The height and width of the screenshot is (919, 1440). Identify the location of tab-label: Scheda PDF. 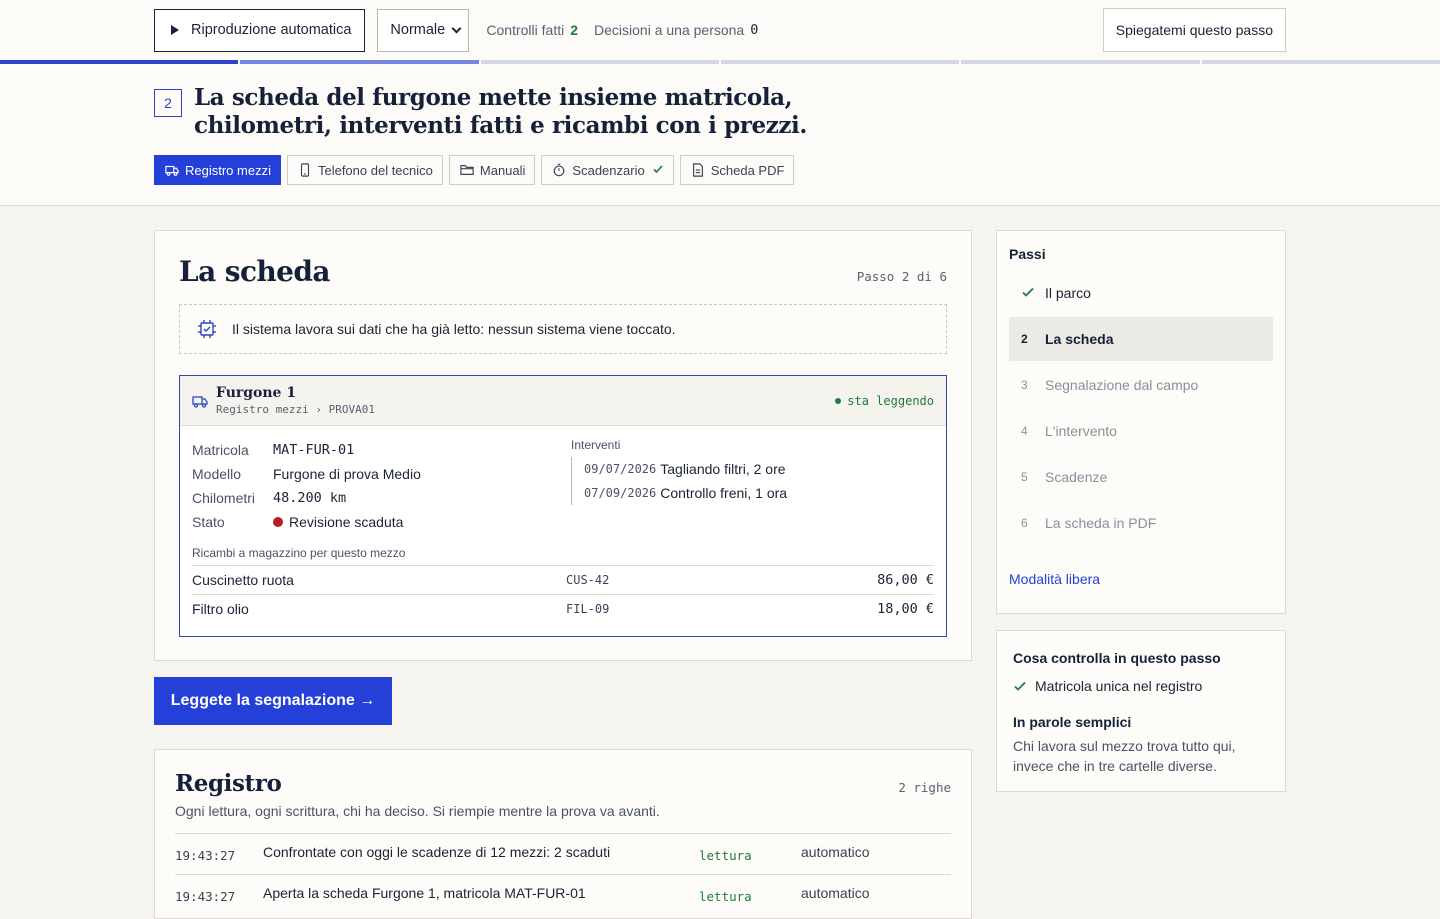
(747, 170).